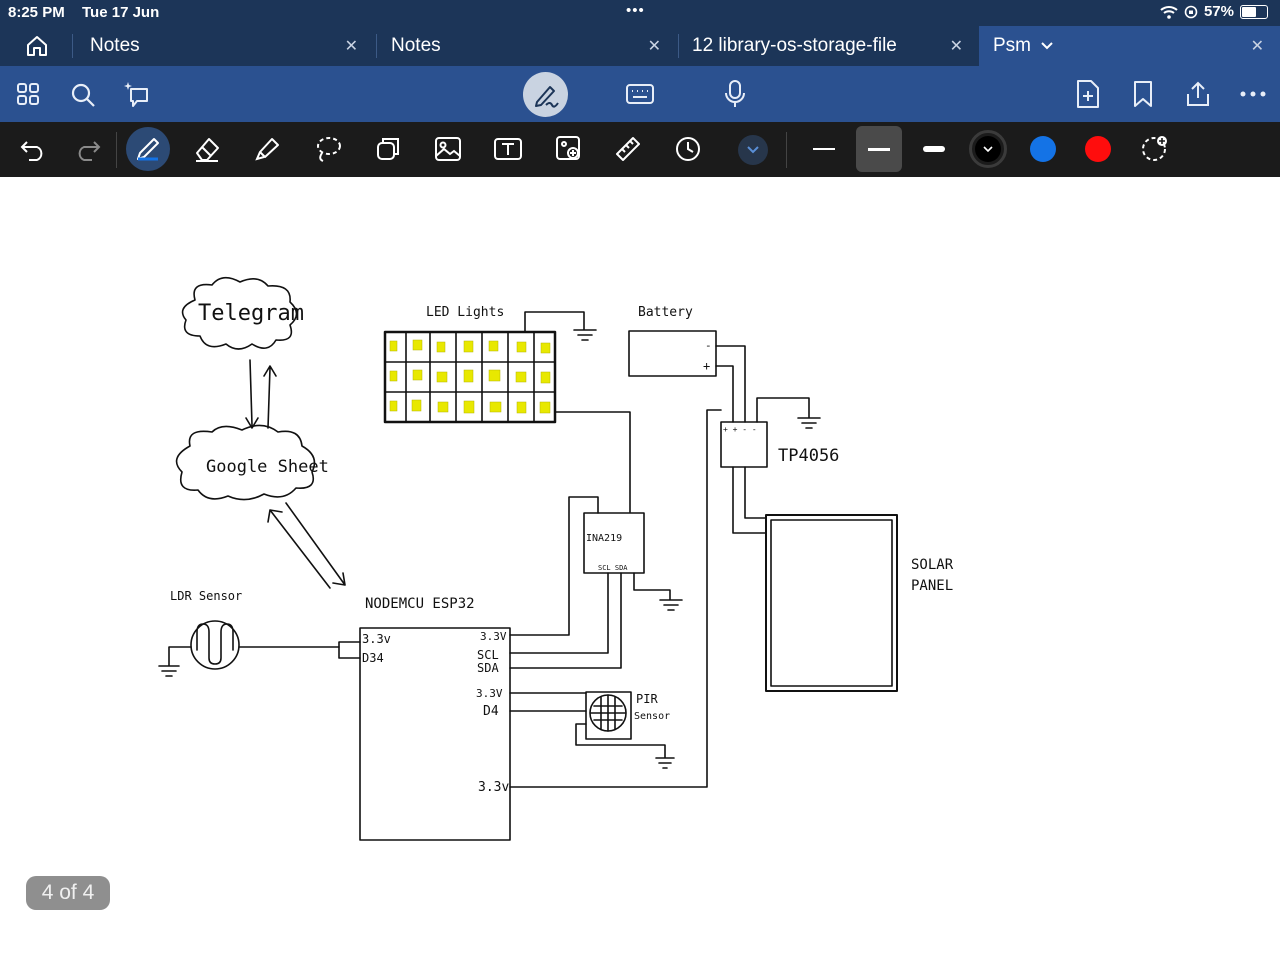  Describe the element at coordinates (1169, 12) in the screenshot. I see `wifi-icon` at that location.